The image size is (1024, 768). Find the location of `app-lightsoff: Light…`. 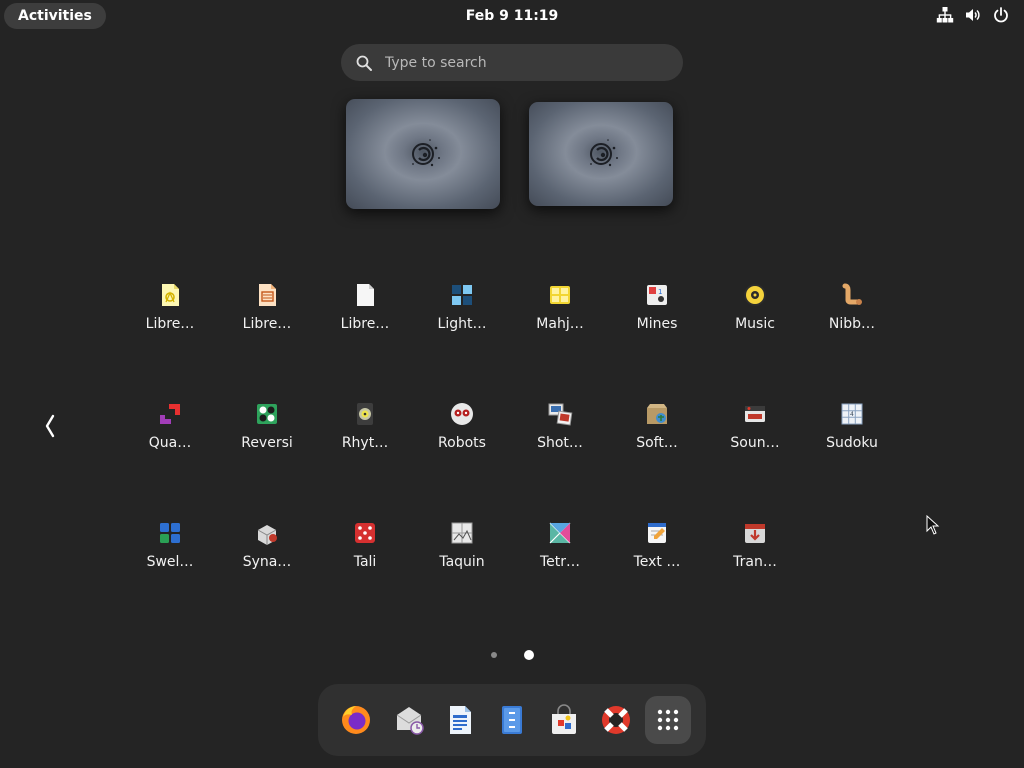

app-lightsoff: Light… is located at coordinates (462, 307).